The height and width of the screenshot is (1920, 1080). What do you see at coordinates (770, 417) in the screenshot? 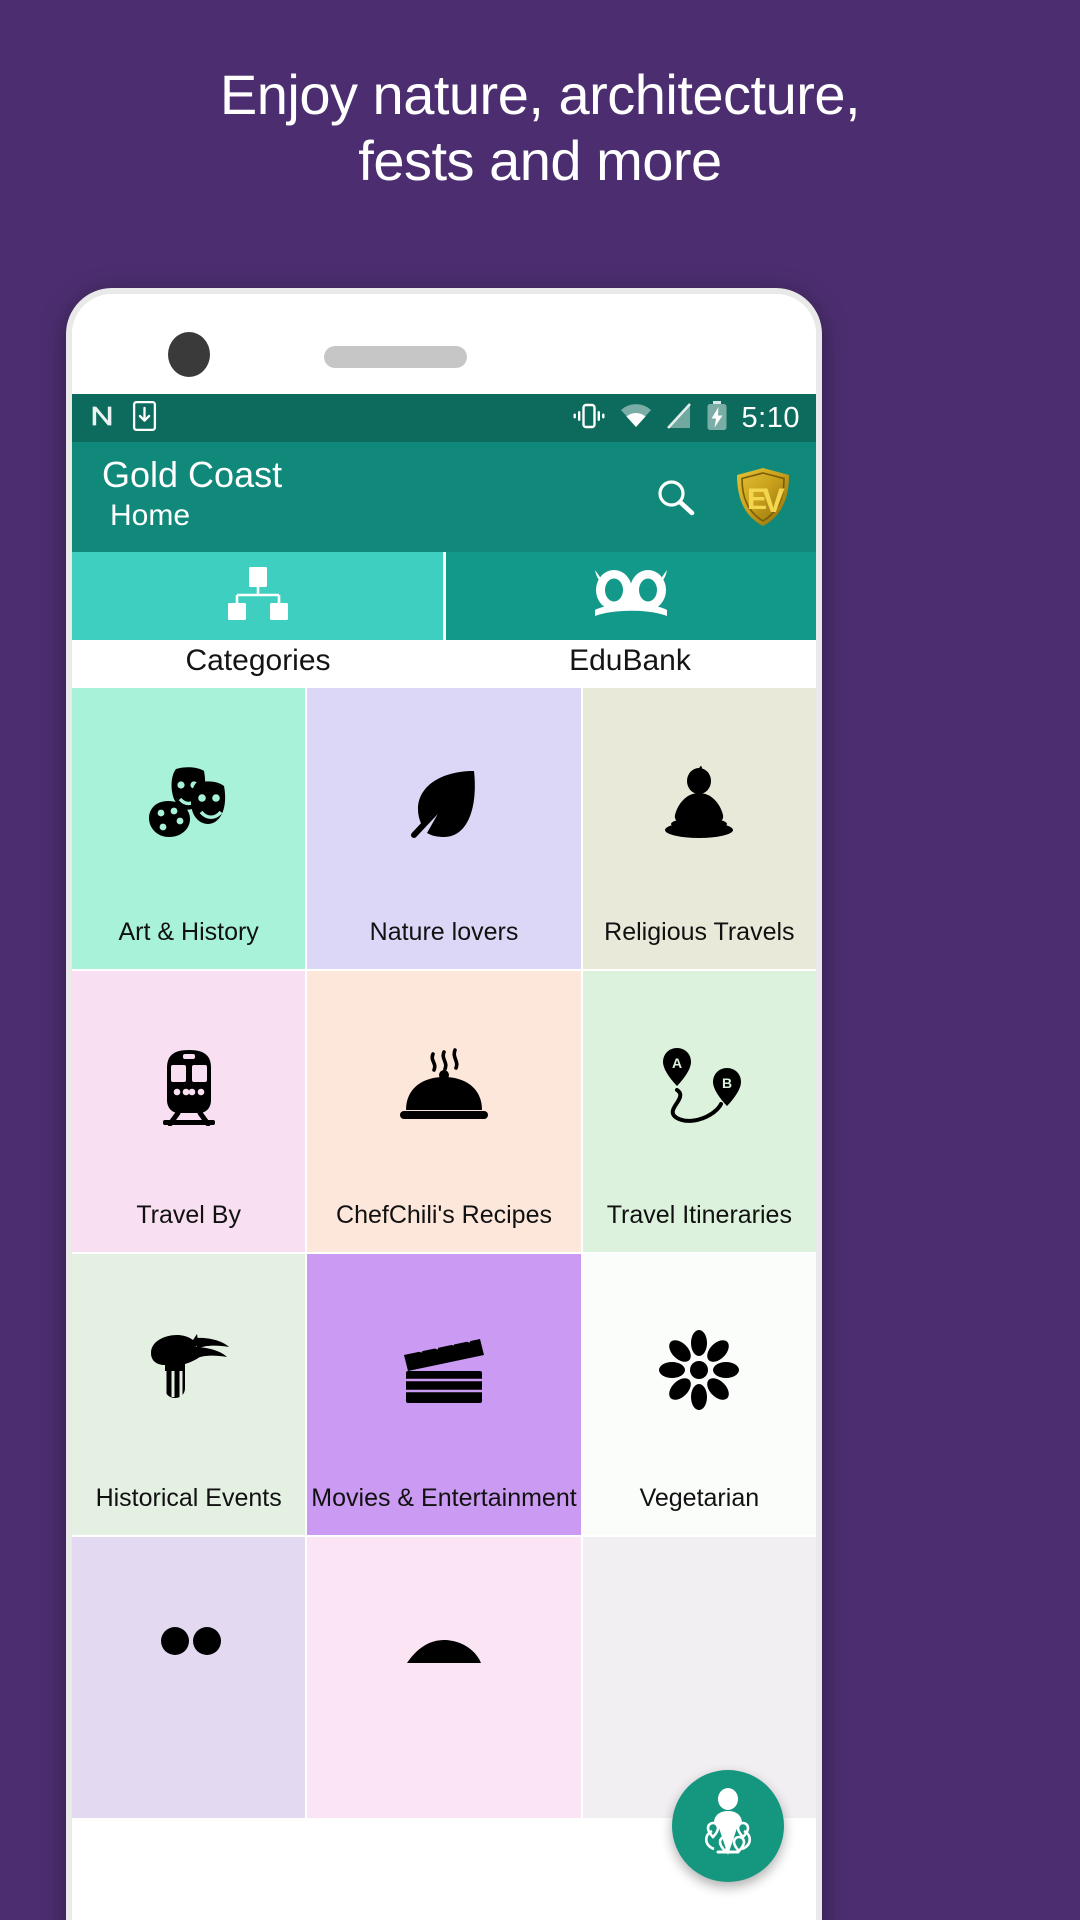
I see `status-bar-clock: 5:10` at bounding box center [770, 417].